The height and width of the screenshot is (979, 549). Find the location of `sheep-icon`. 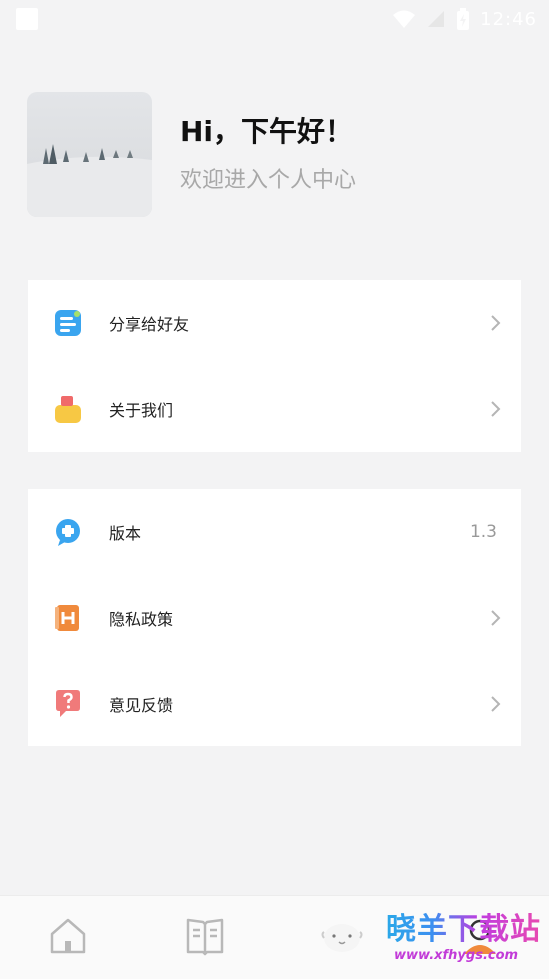

sheep-icon is located at coordinates (342, 936).